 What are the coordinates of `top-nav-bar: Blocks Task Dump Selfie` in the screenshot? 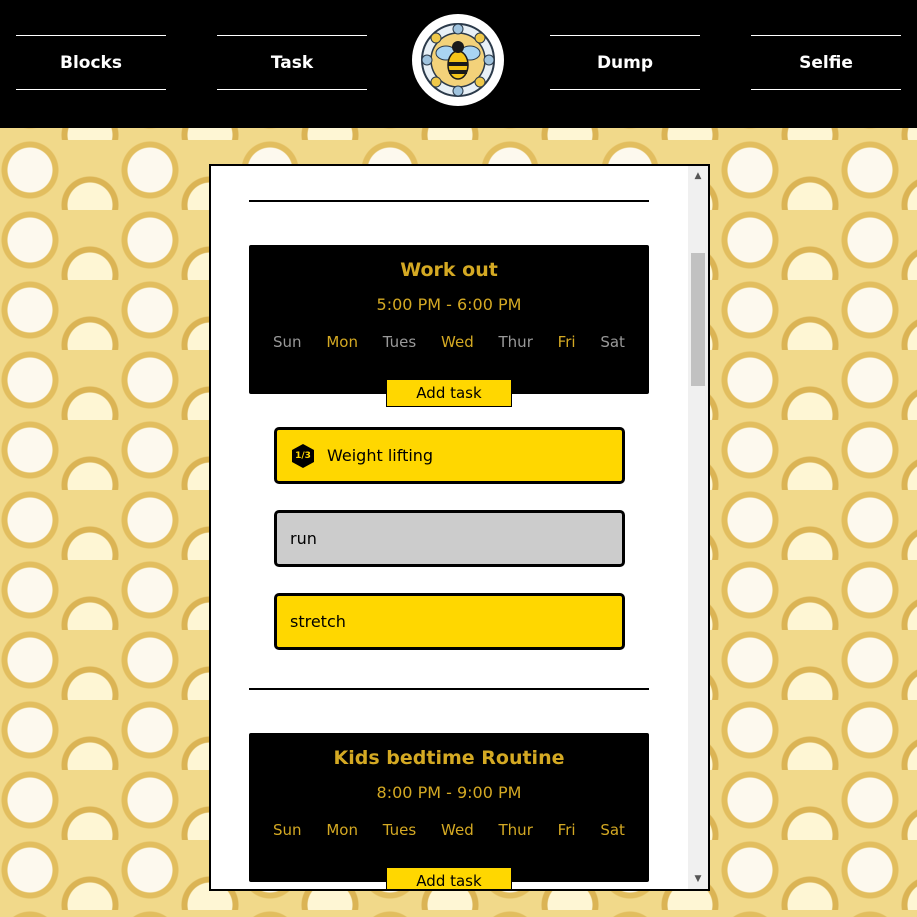 It's located at (458, 64).